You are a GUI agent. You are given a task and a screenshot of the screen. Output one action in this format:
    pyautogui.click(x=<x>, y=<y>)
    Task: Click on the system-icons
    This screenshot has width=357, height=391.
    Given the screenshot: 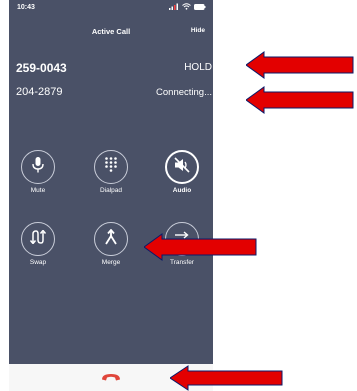 What is the action you would take?
    pyautogui.click(x=187, y=7)
    